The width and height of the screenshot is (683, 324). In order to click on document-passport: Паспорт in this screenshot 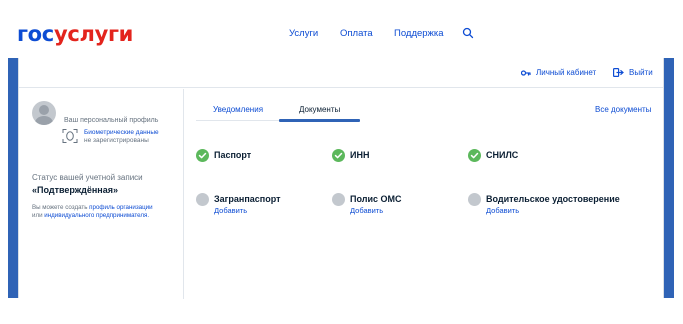, I will do `click(223, 155)`.